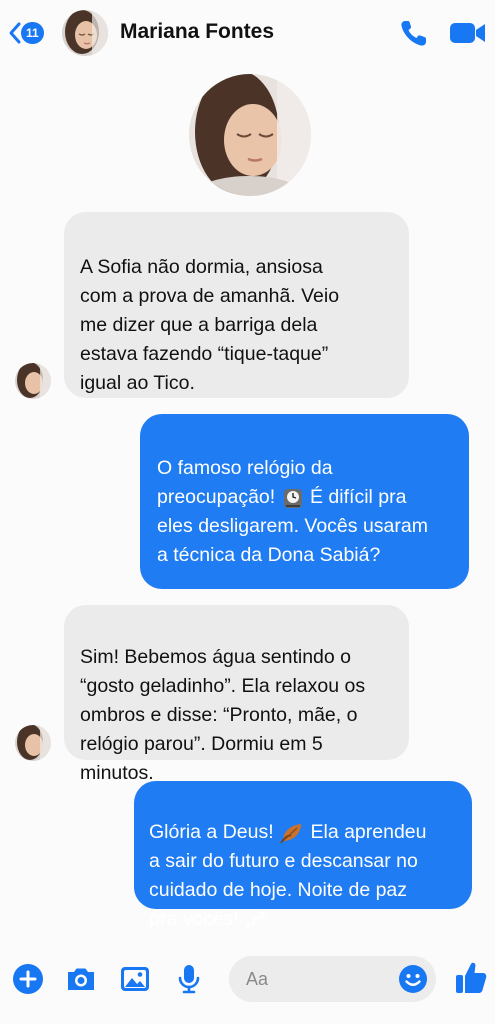 This screenshot has width=495, height=1024. I want to click on phone-icon, so click(414, 33).